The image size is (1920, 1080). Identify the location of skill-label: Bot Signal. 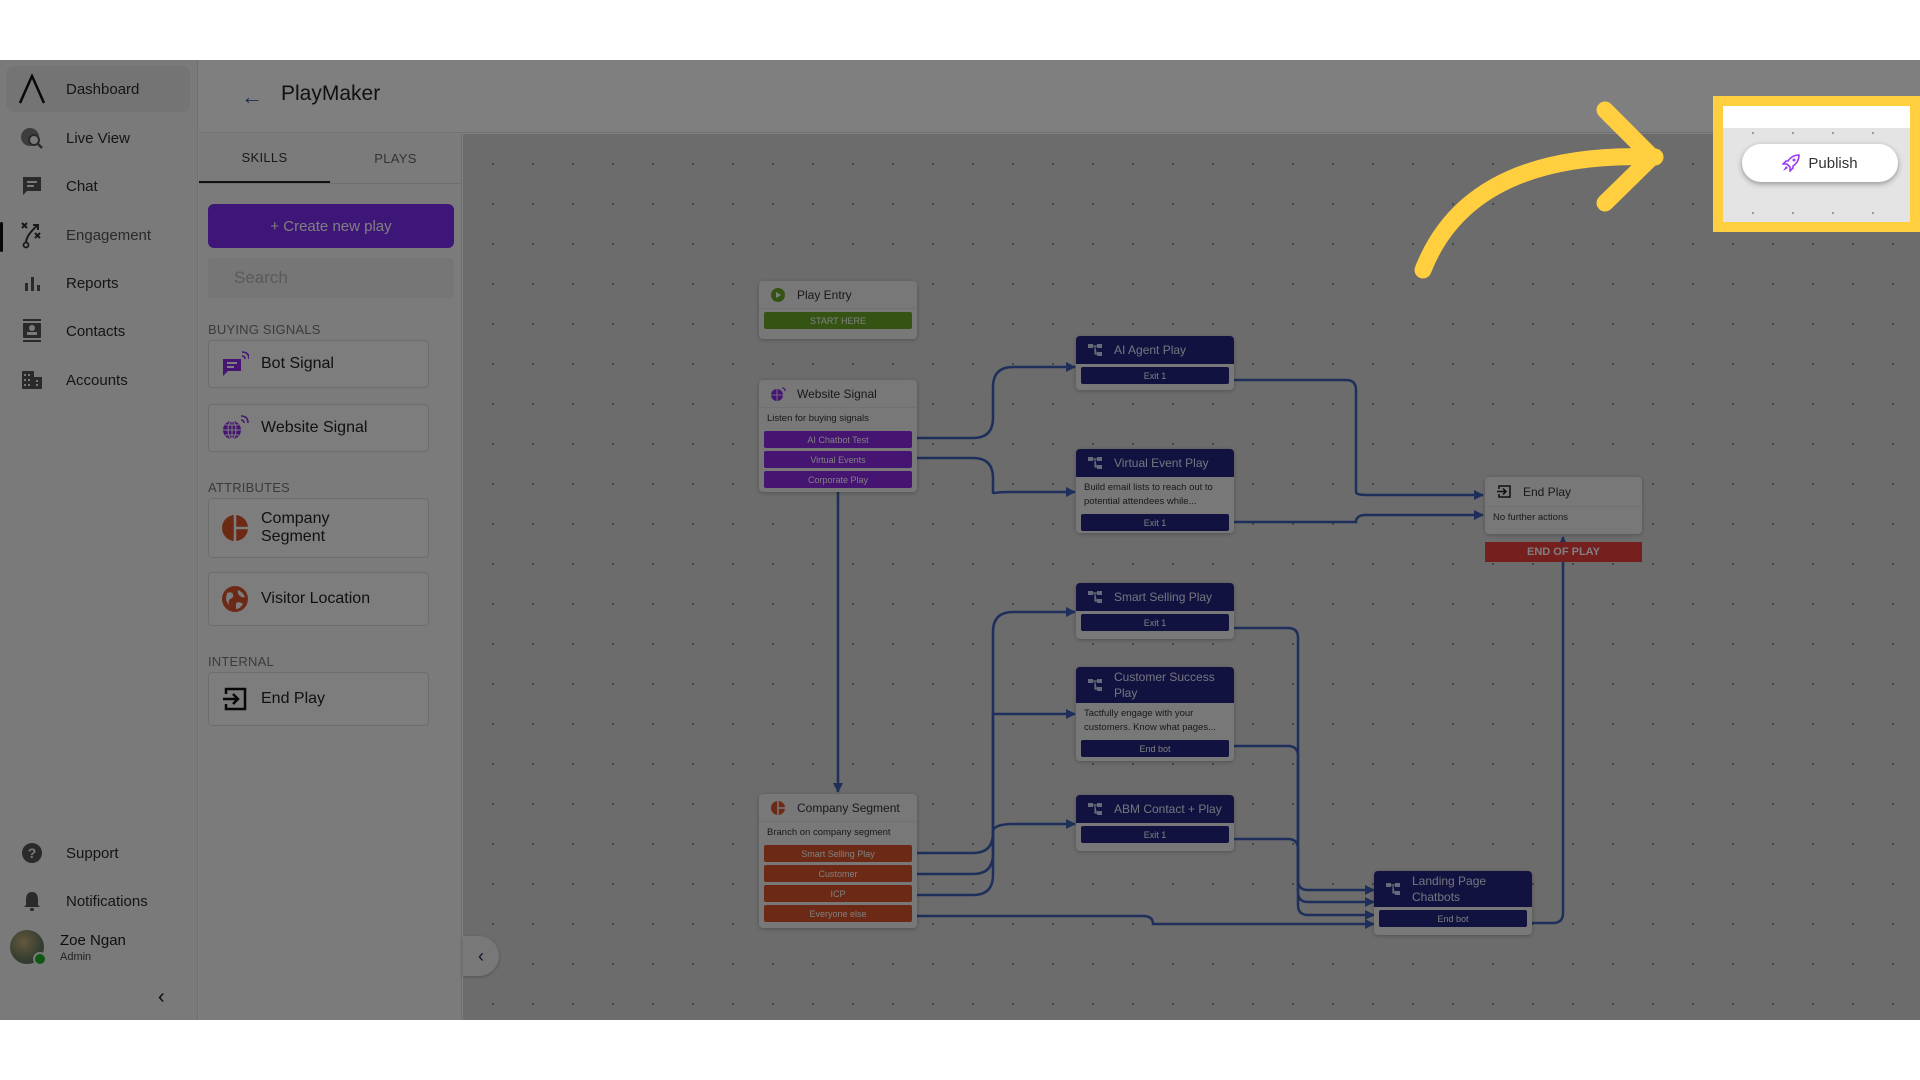
(297, 363).